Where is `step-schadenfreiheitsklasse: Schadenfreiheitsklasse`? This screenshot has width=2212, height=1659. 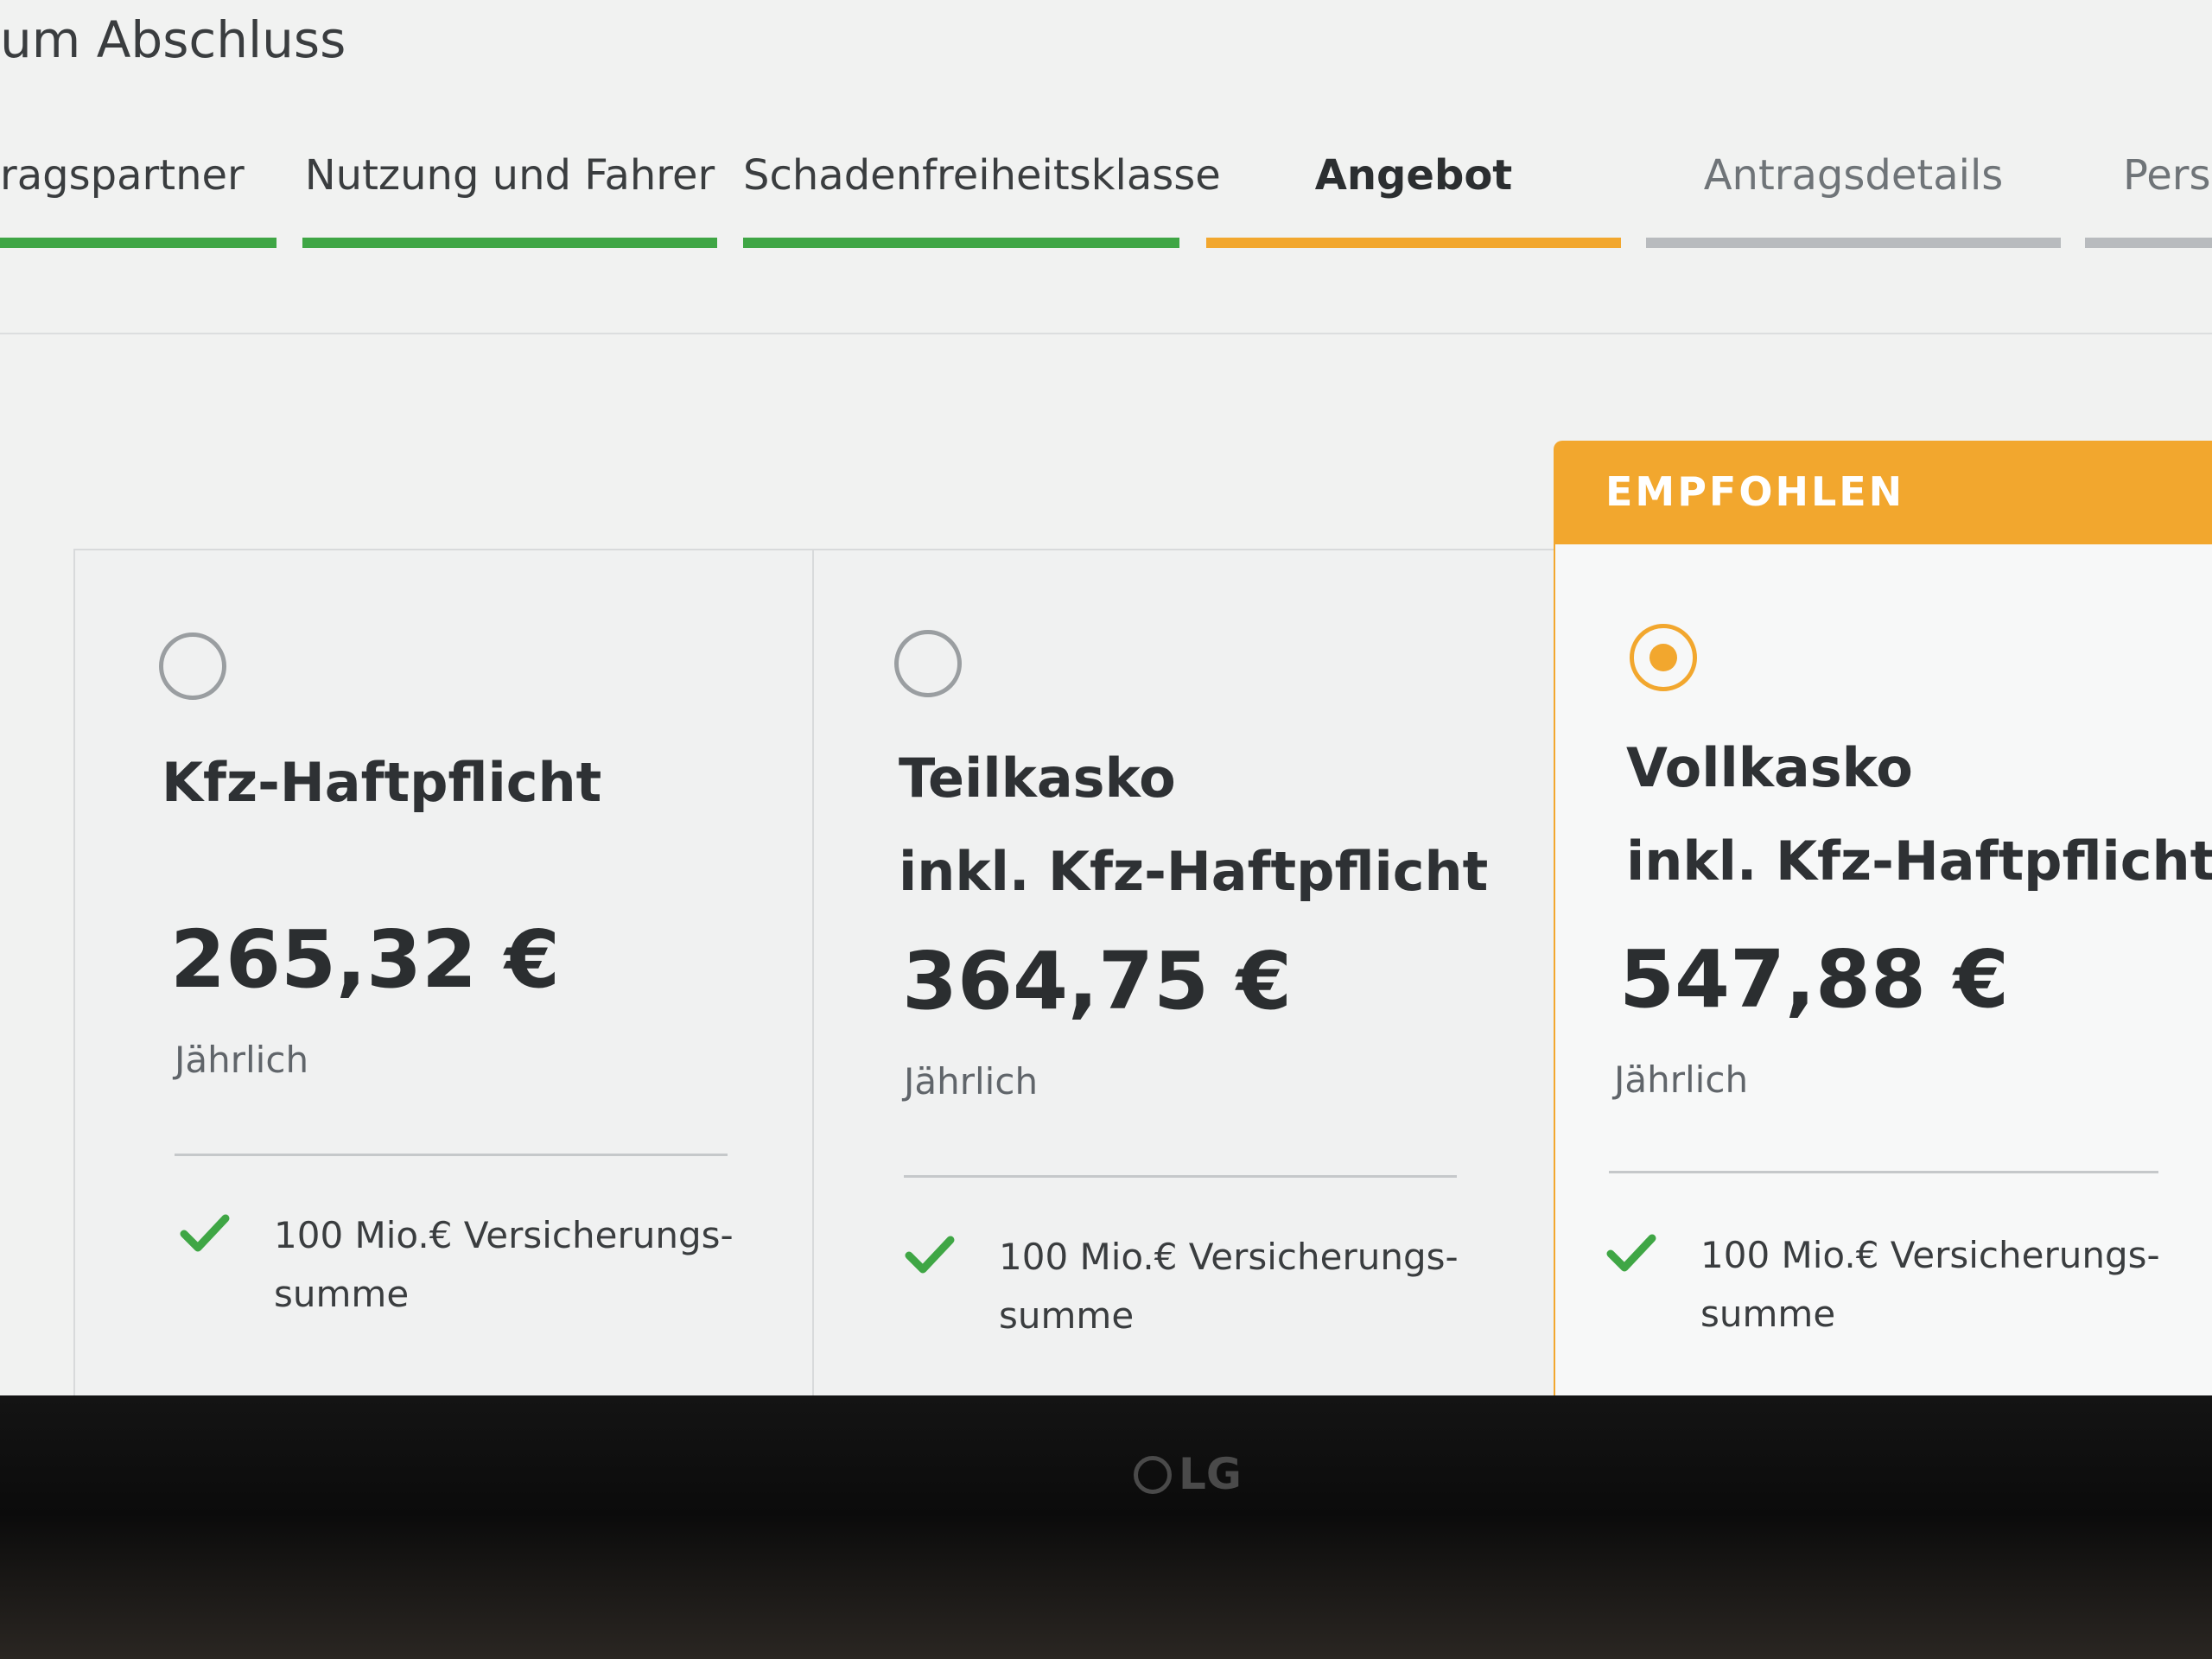
step-schadenfreiheitsklasse: Schadenfreiheitsklasse is located at coordinates (982, 203).